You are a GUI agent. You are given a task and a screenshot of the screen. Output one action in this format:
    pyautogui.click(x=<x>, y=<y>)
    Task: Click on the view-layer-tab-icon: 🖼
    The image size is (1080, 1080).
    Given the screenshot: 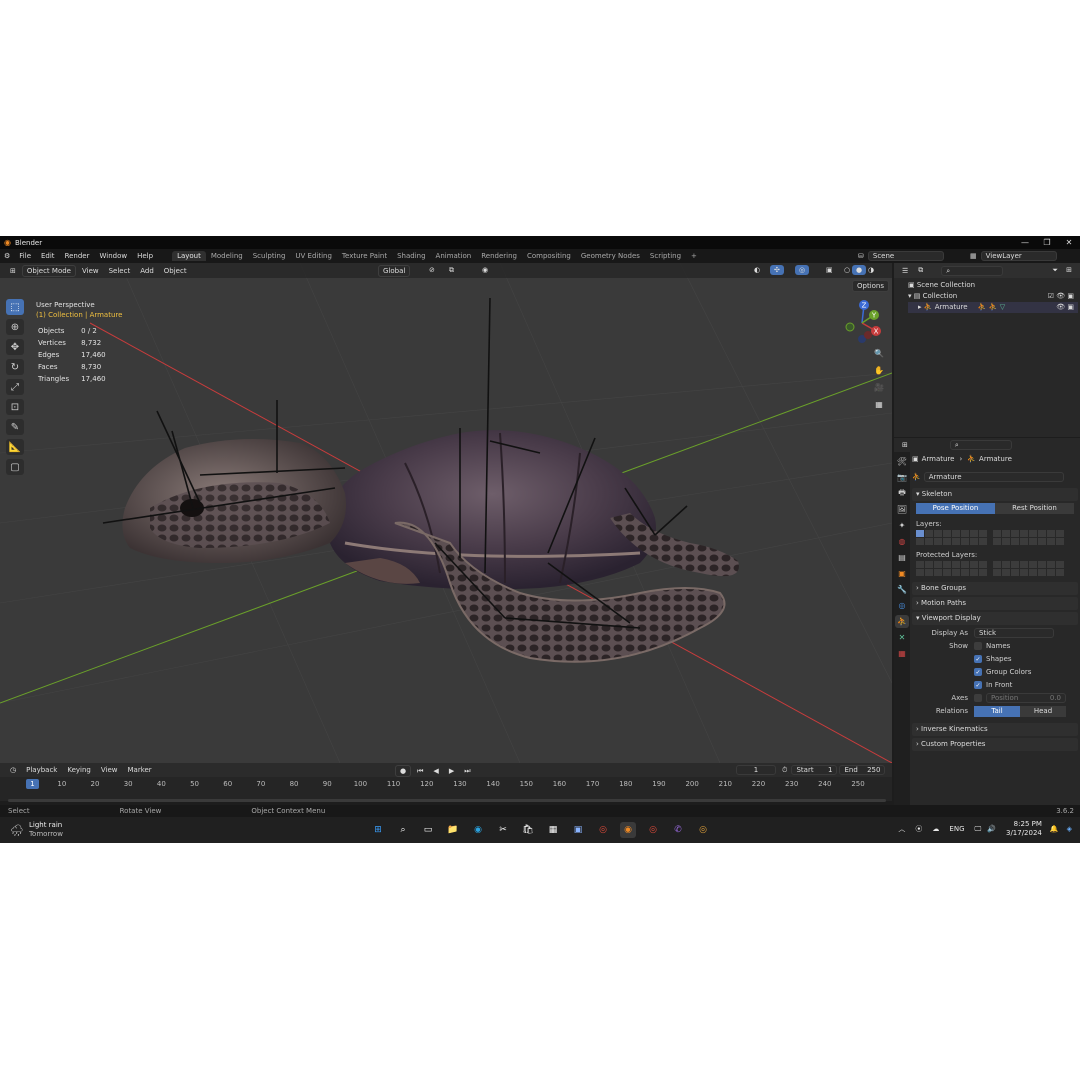 What is the action you would take?
    pyautogui.click(x=902, y=509)
    